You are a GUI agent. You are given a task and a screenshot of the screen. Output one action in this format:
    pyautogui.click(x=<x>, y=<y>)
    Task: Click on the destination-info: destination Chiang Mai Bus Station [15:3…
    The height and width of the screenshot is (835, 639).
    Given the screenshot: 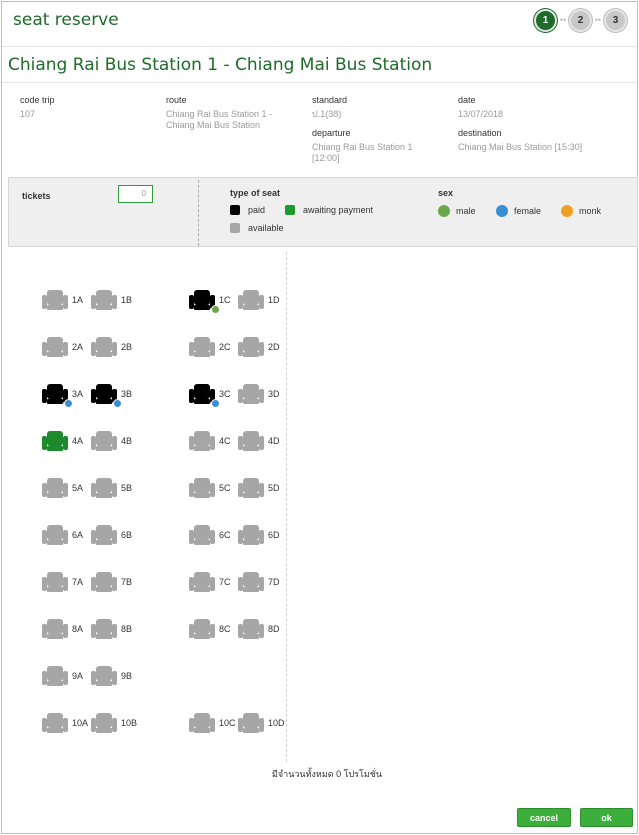 What is the action you would take?
    pyautogui.click(x=545, y=140)
    